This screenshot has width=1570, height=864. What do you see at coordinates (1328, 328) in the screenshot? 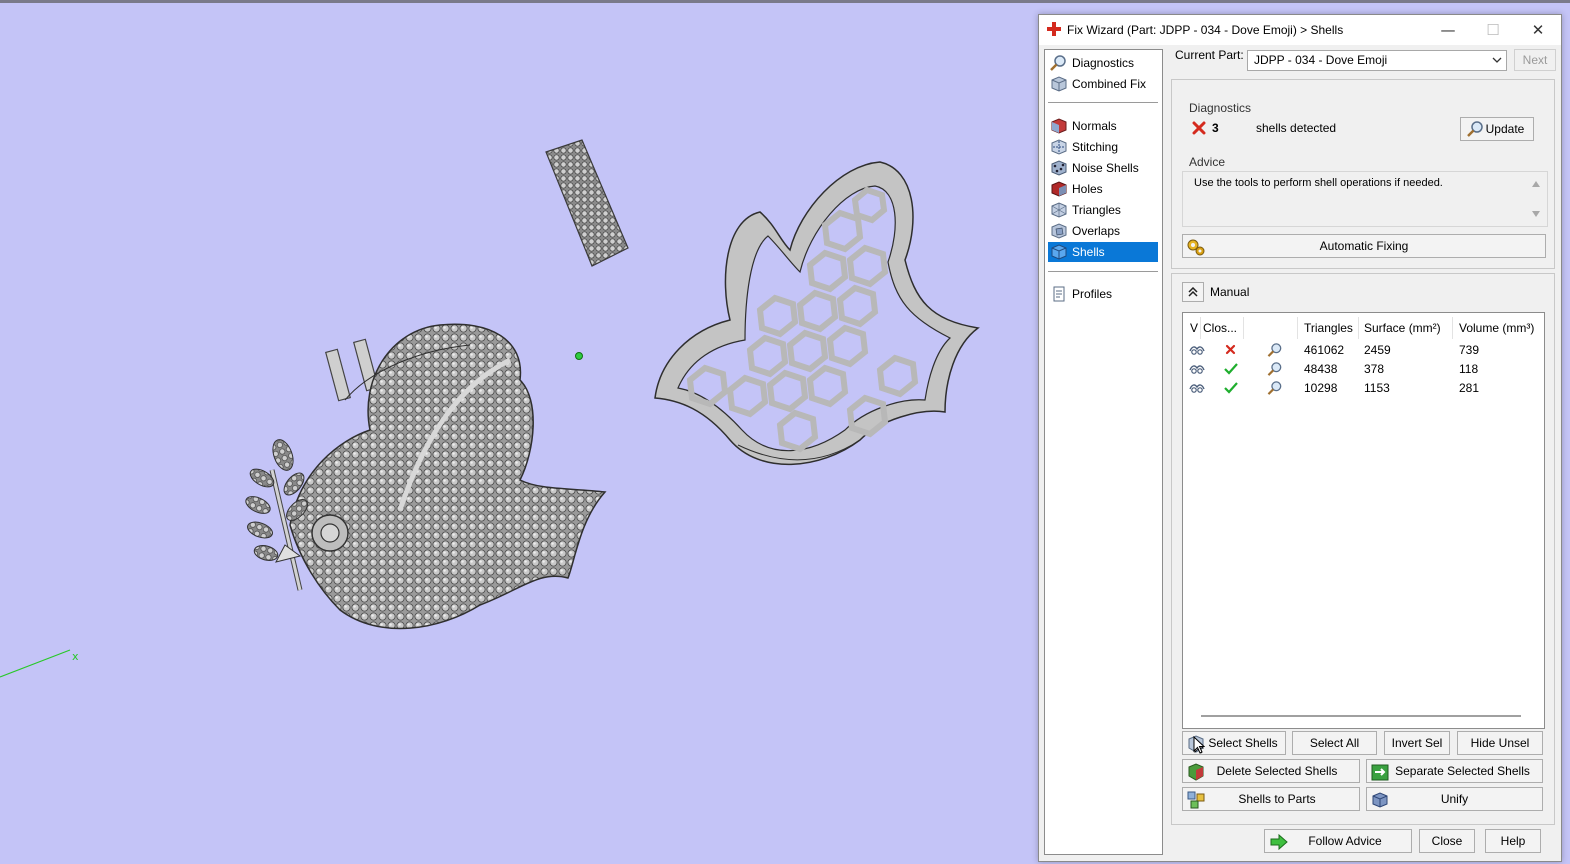
I see `column-header-triangles: Triangles` at bounding box center [1328, 328].